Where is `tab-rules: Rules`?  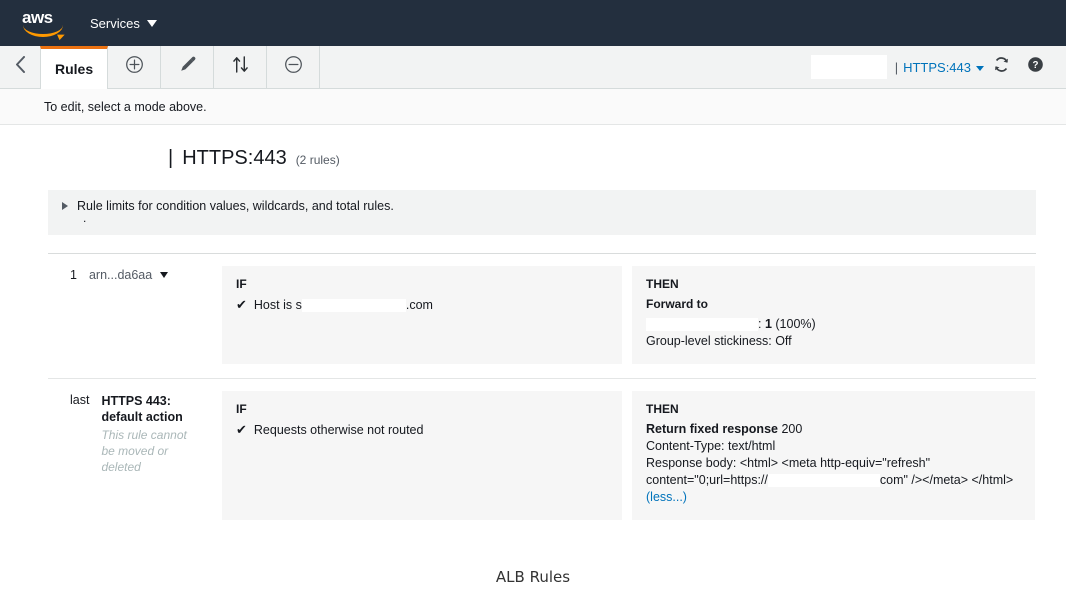 tab-rules: Rules is located at coordinates (74, 67).